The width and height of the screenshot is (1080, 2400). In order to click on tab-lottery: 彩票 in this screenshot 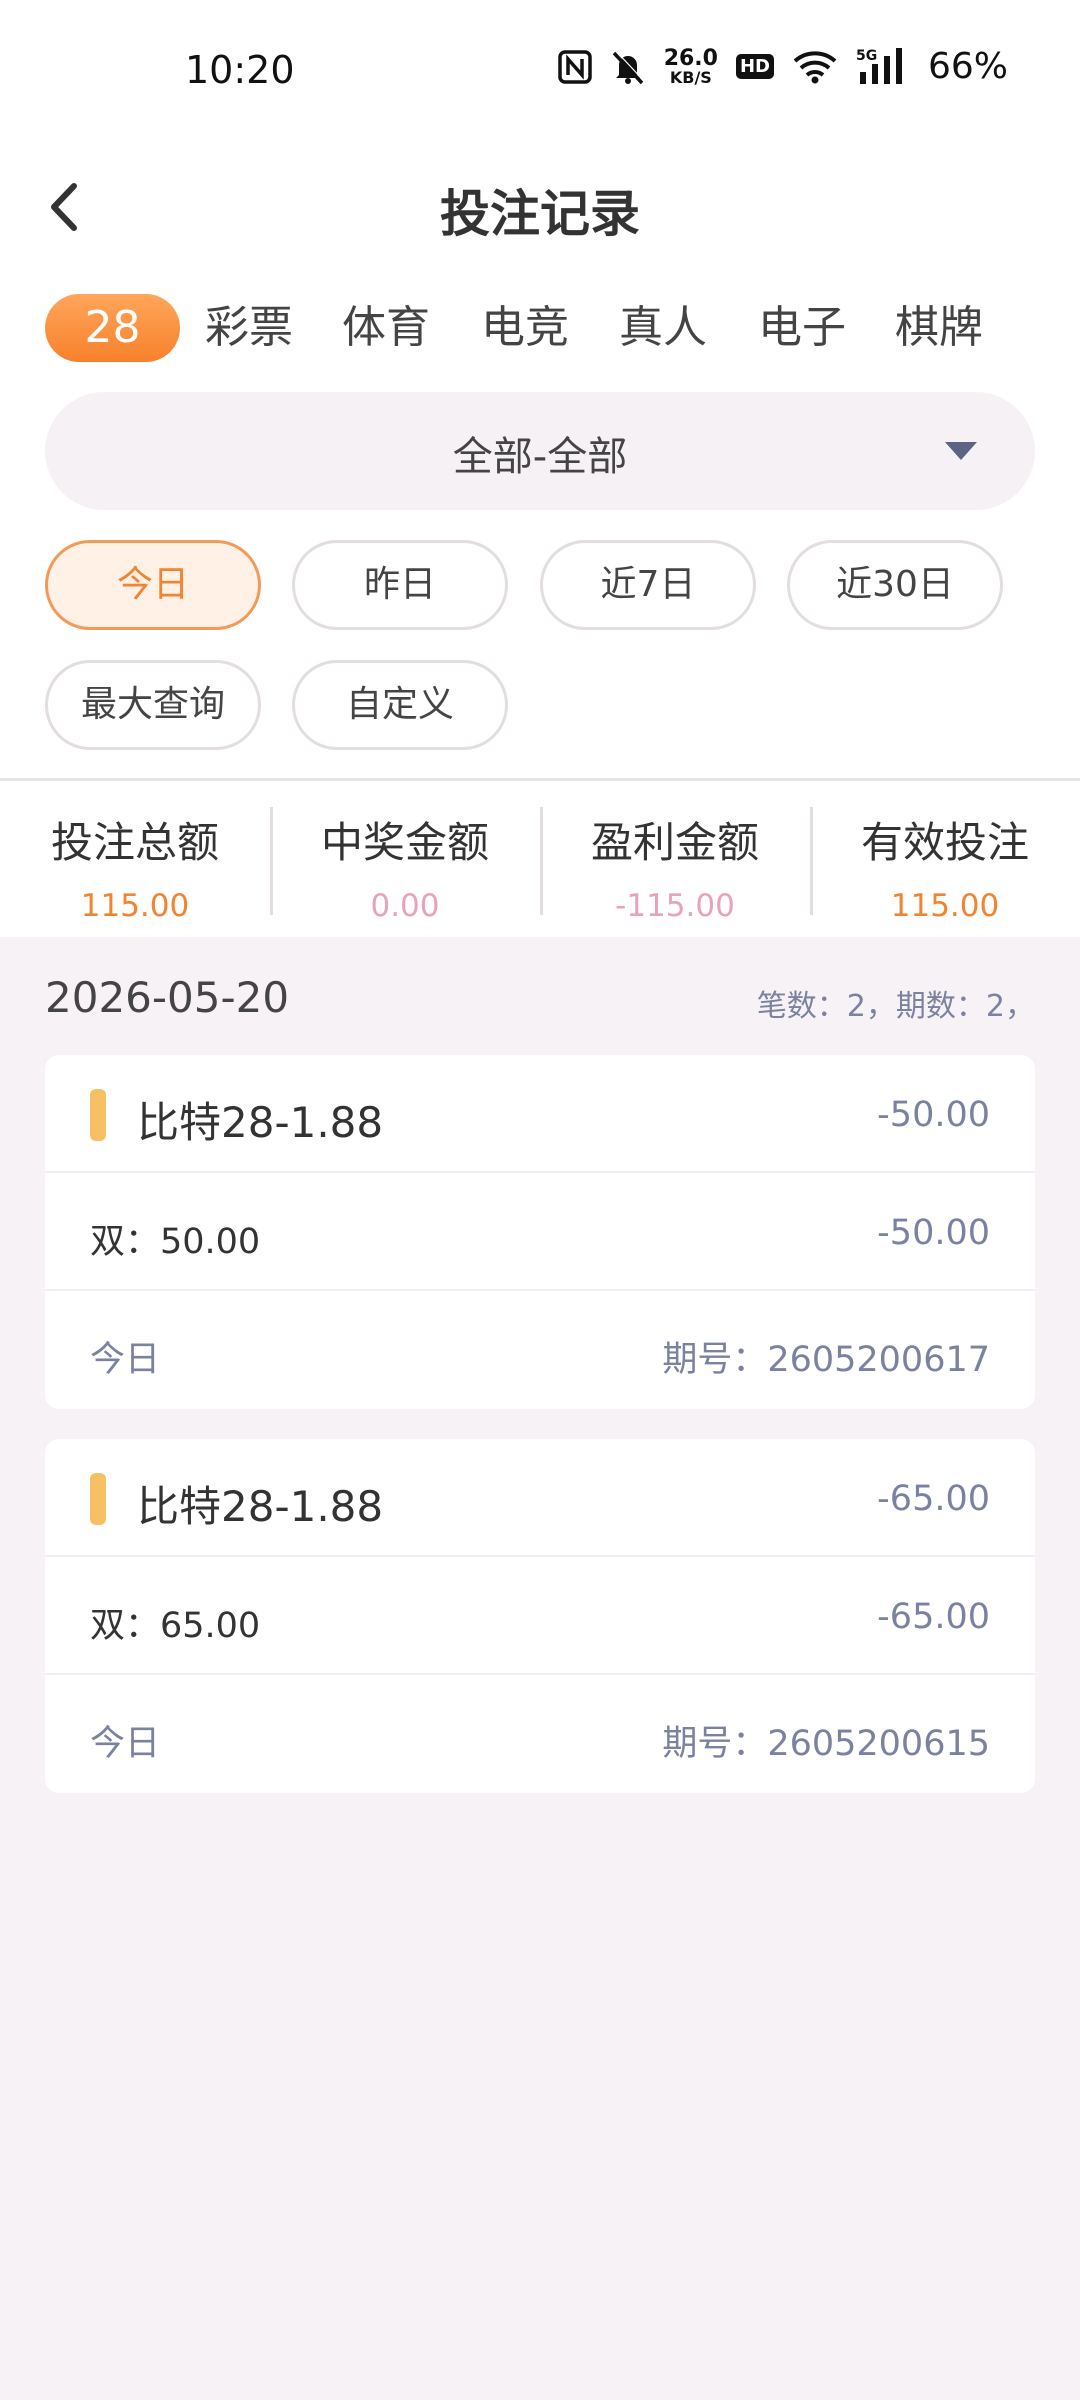, I will do `click(249, 328)`.